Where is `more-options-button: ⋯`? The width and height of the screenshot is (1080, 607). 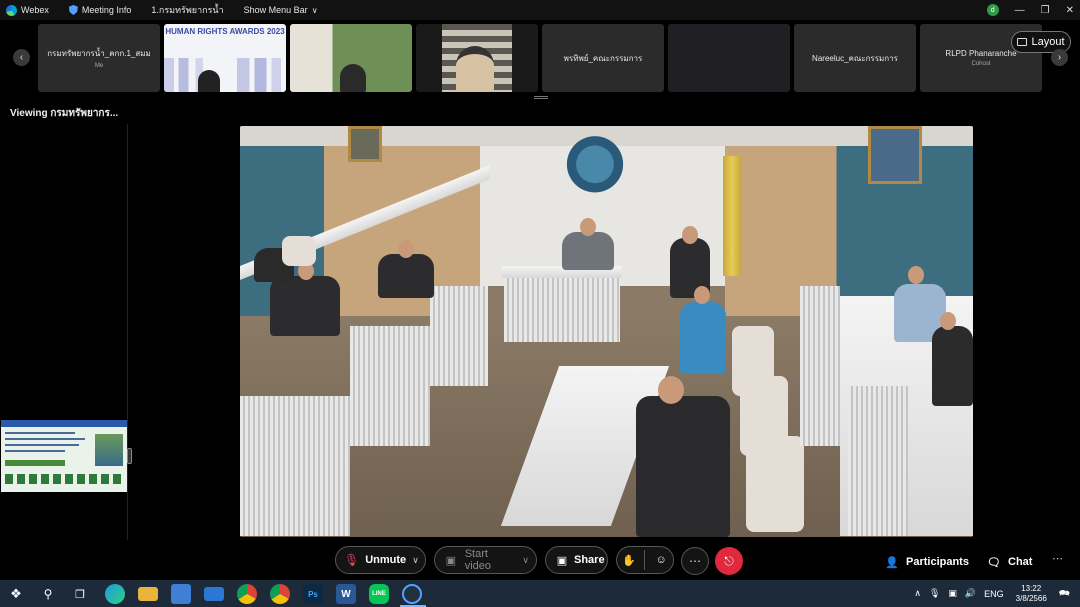
more-options-button: ⋯ is located at coordinates (695, 561).